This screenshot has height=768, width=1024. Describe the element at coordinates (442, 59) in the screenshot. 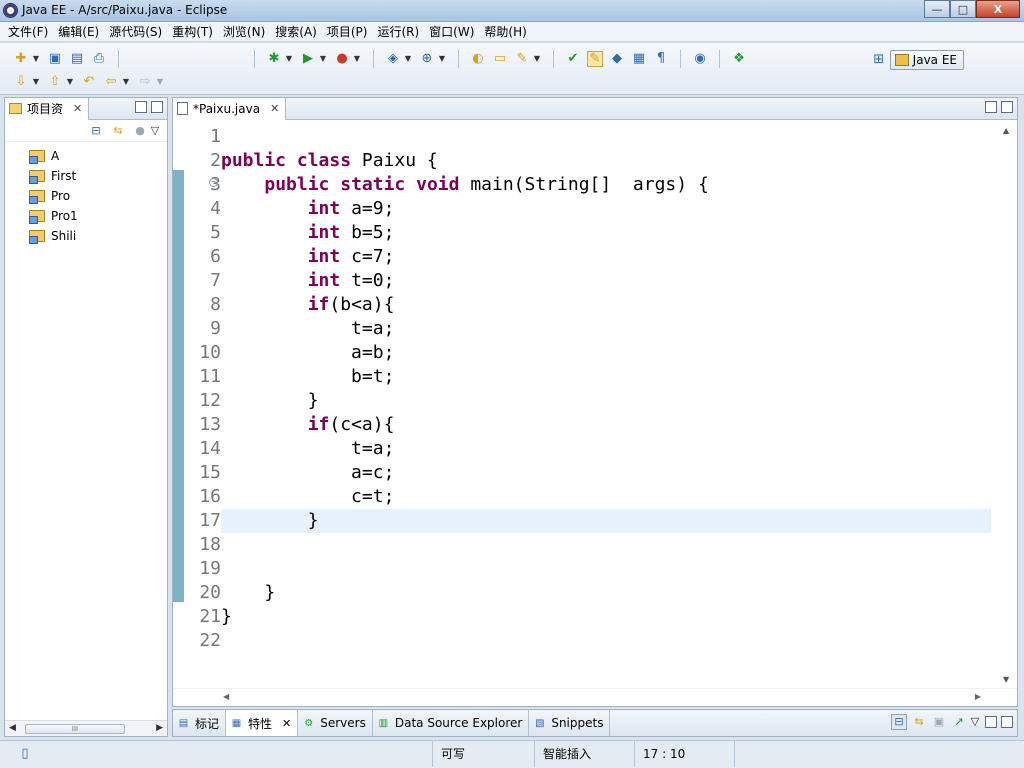

I see `new-web-service-dropdown-icon: ▼` at that location.